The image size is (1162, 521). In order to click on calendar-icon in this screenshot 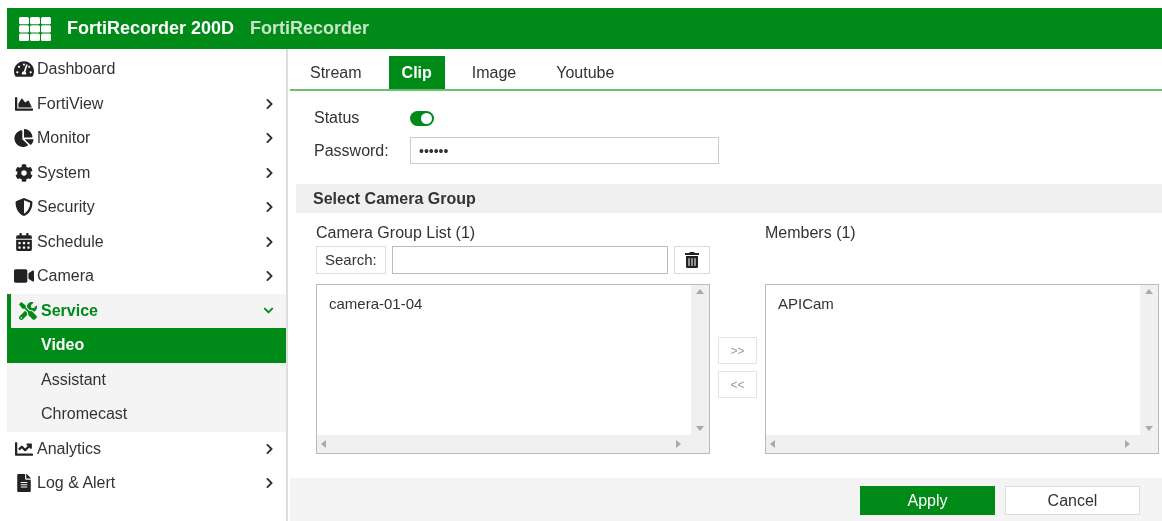, I will do `click(24, 241)`.